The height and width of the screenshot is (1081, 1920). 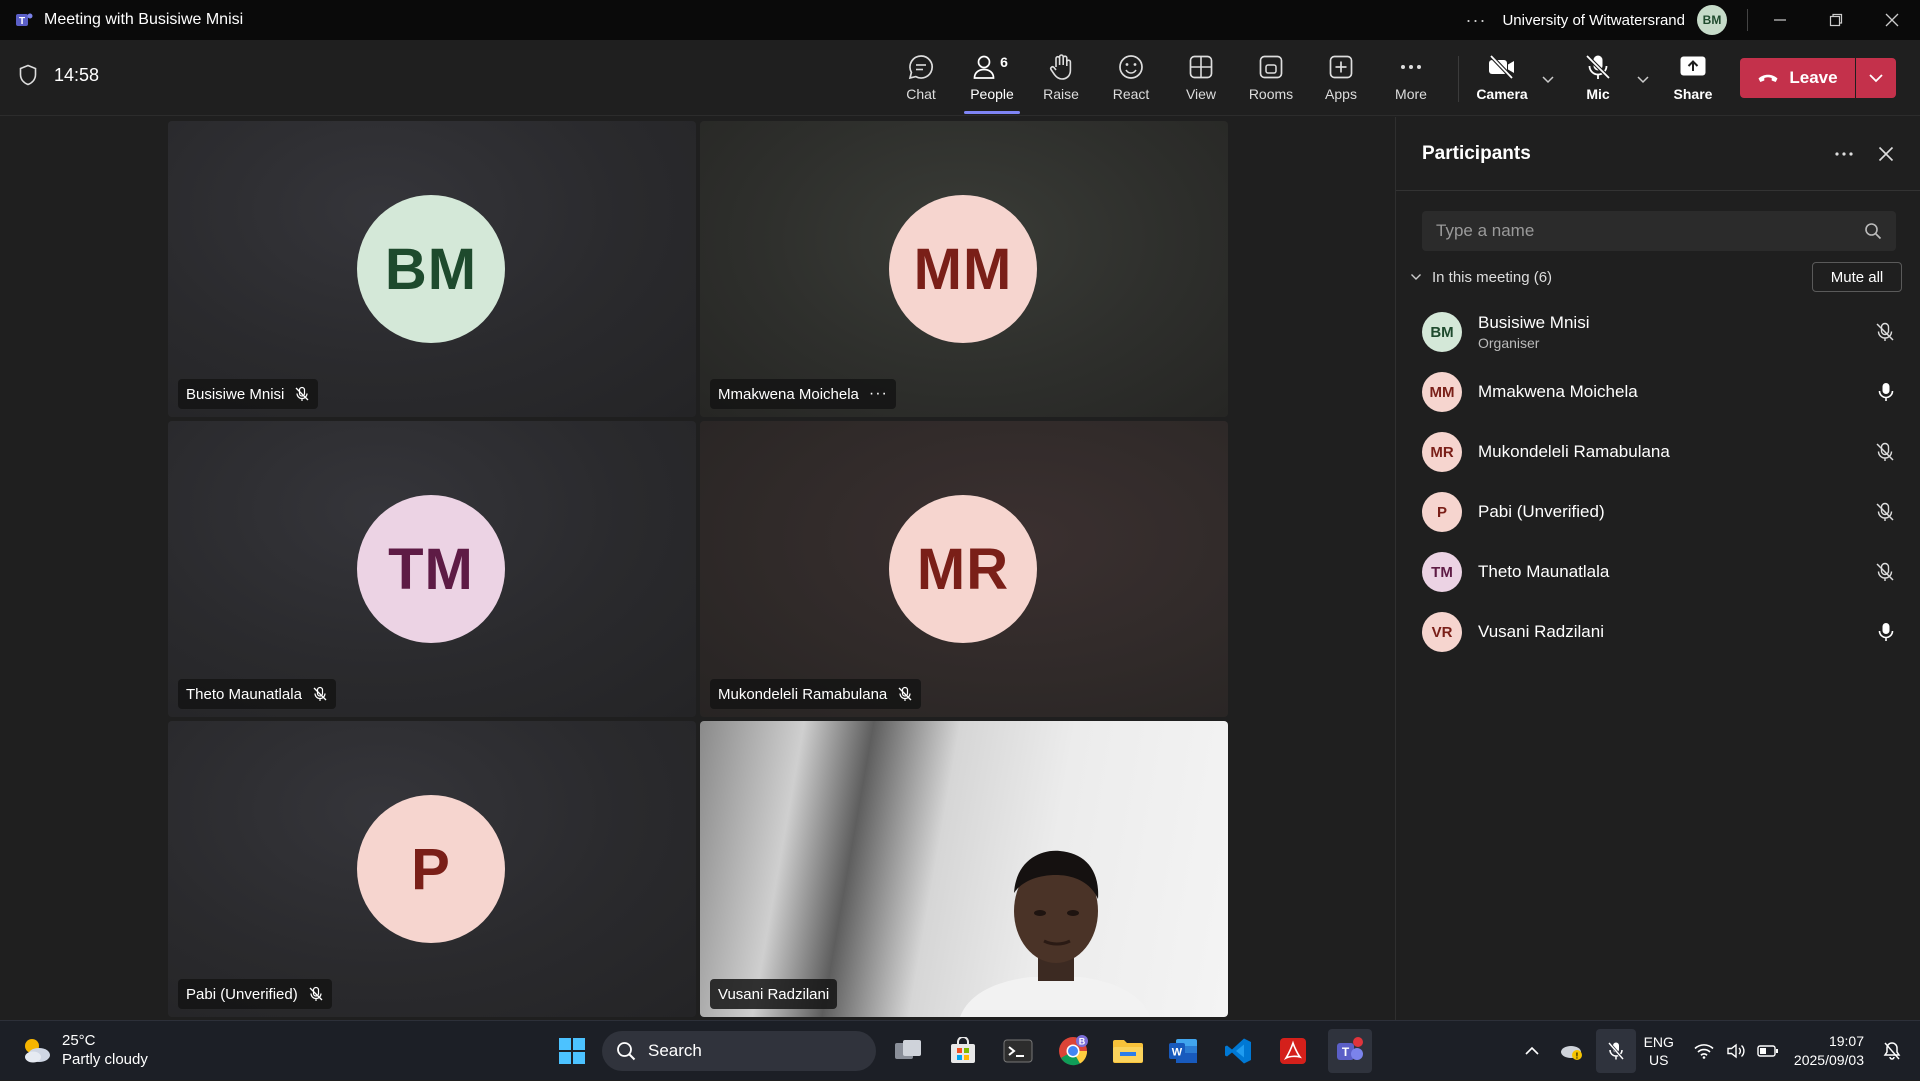 I want to click on mic-button: Mic, so click(x=1598, y=80).